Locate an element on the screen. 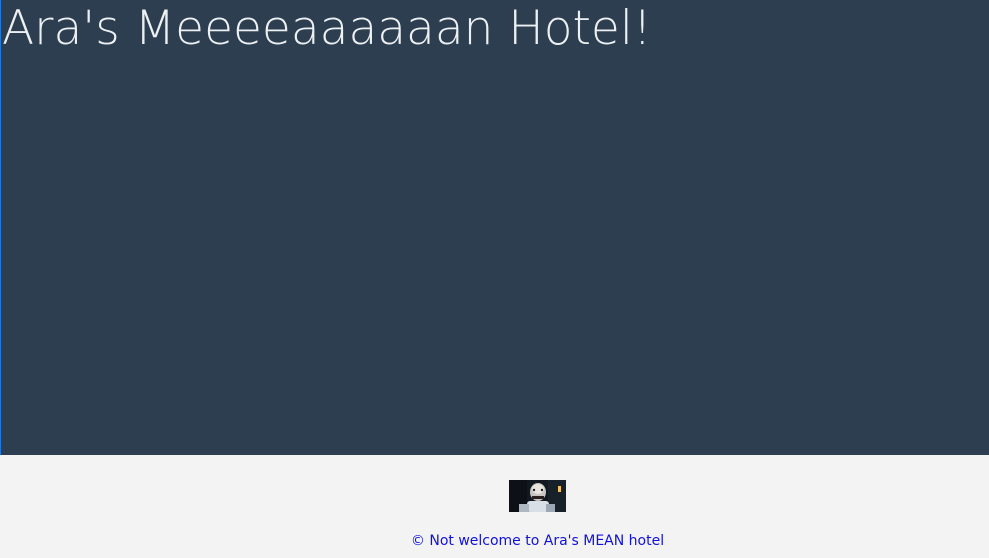 The width and height of the screenshot is (989, 558). footer-copyright: © Not welcome to Ara's MEAN hotel is located at coordinates (537, 541).